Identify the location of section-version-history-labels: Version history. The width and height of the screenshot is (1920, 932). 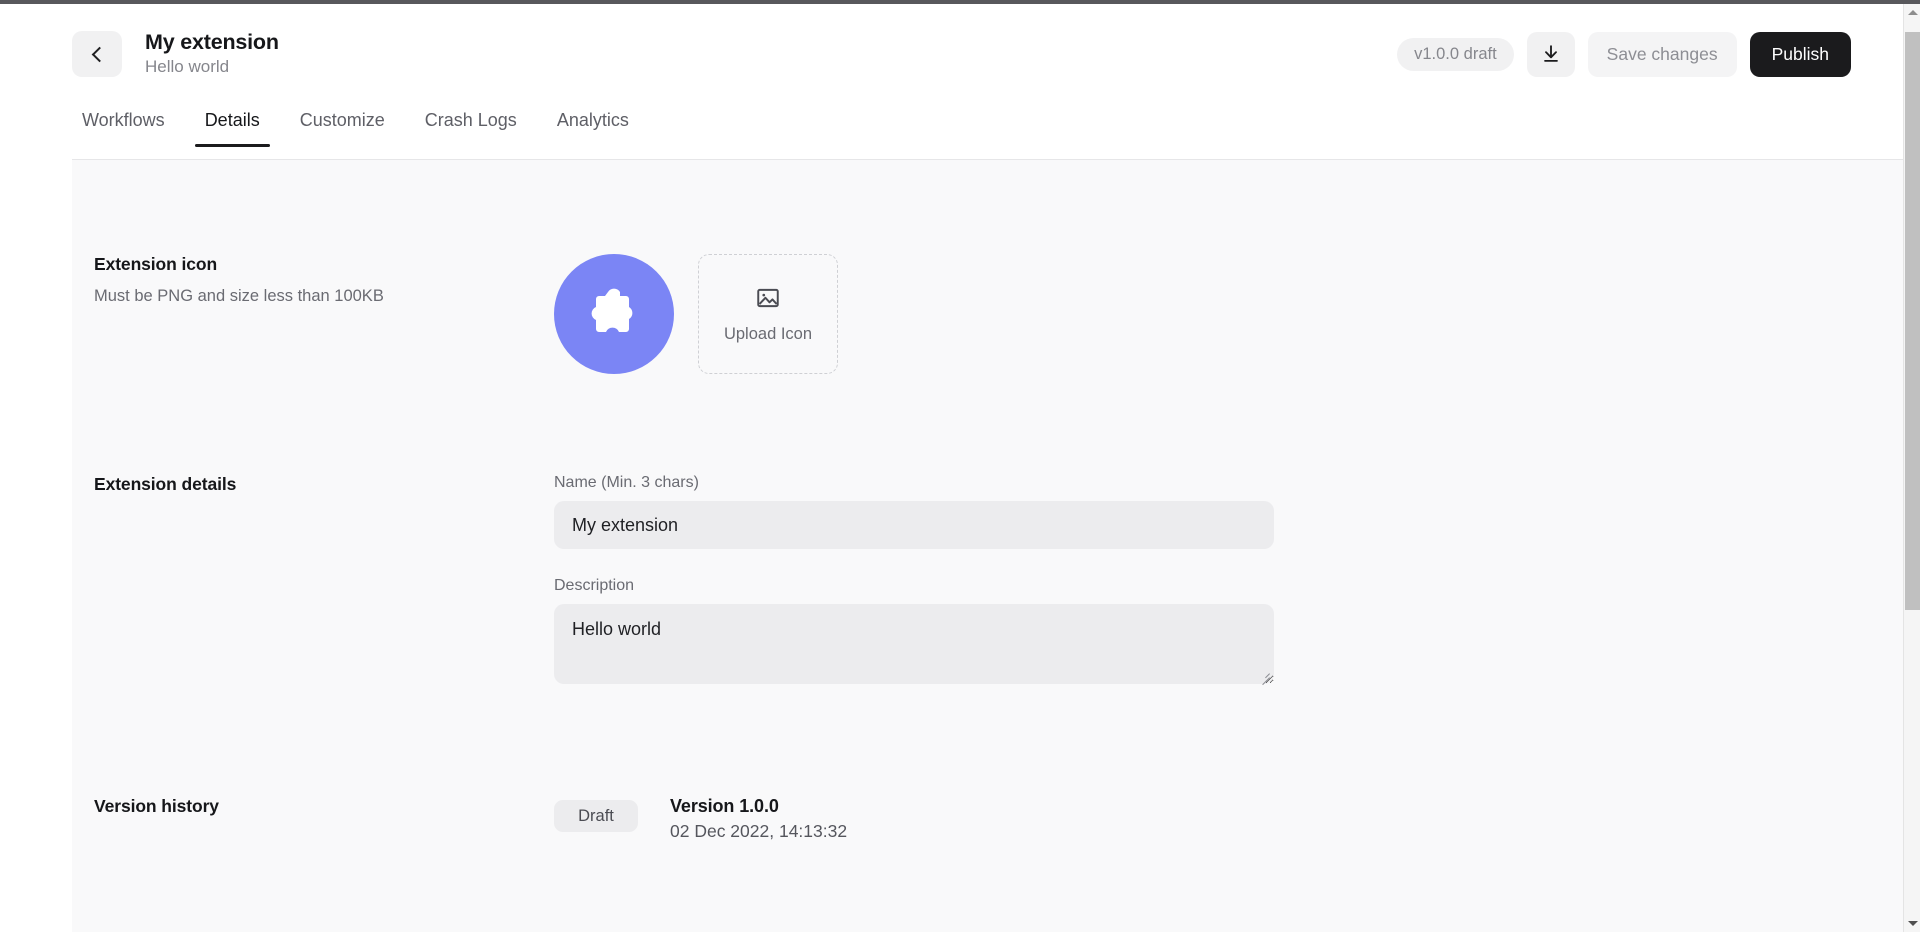
(324, 819).